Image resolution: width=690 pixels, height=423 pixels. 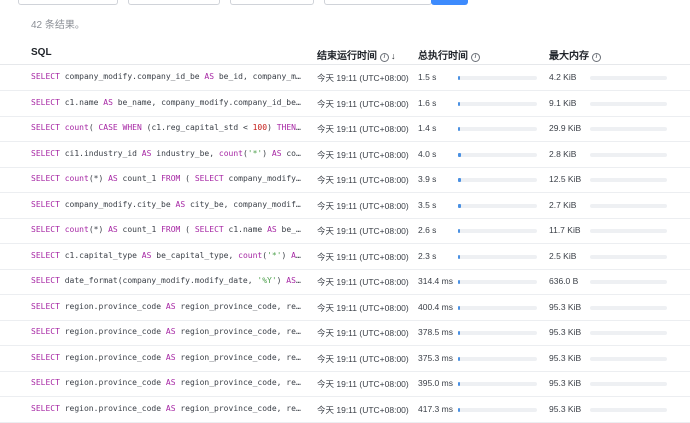 I want to click on sql-token: THEN, so click(x=286, y=127).